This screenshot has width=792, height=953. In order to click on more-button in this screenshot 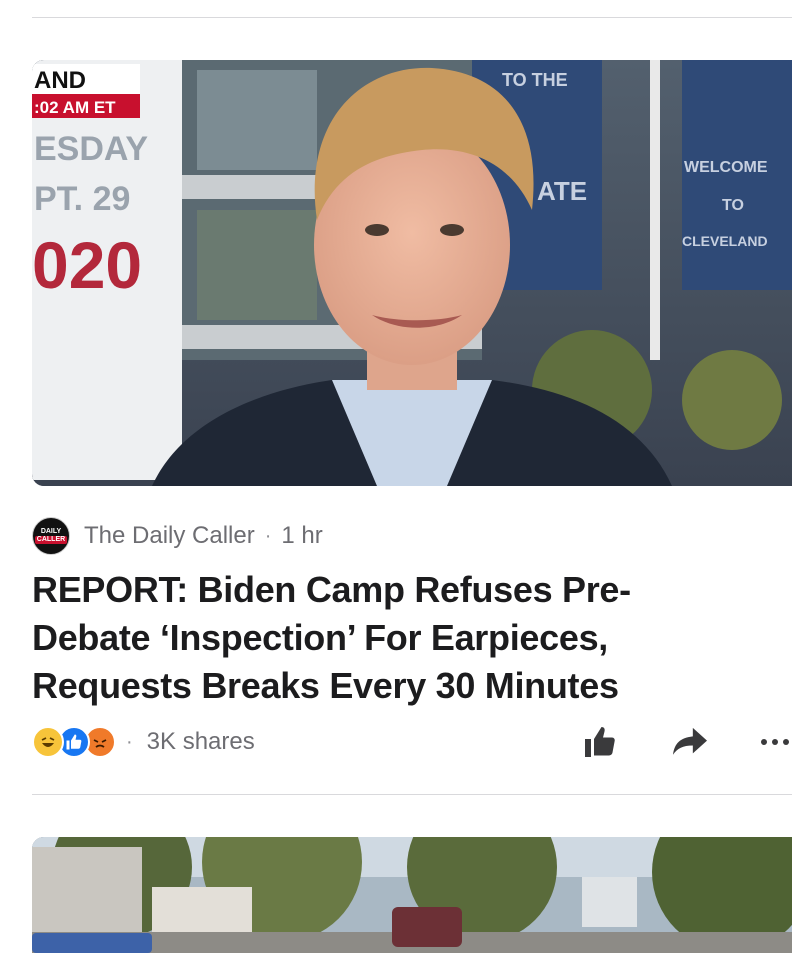, I will do `click(775, 742)`.